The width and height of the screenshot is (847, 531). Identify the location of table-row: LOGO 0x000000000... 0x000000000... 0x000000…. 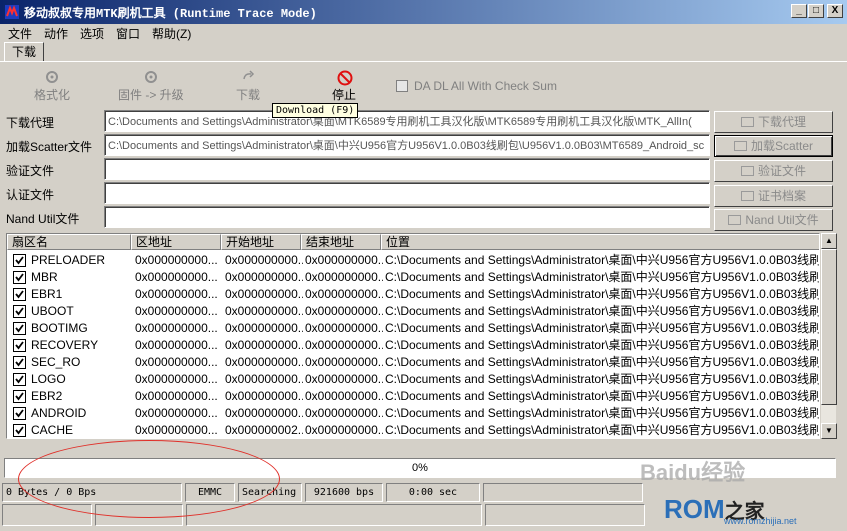
(413, 379).